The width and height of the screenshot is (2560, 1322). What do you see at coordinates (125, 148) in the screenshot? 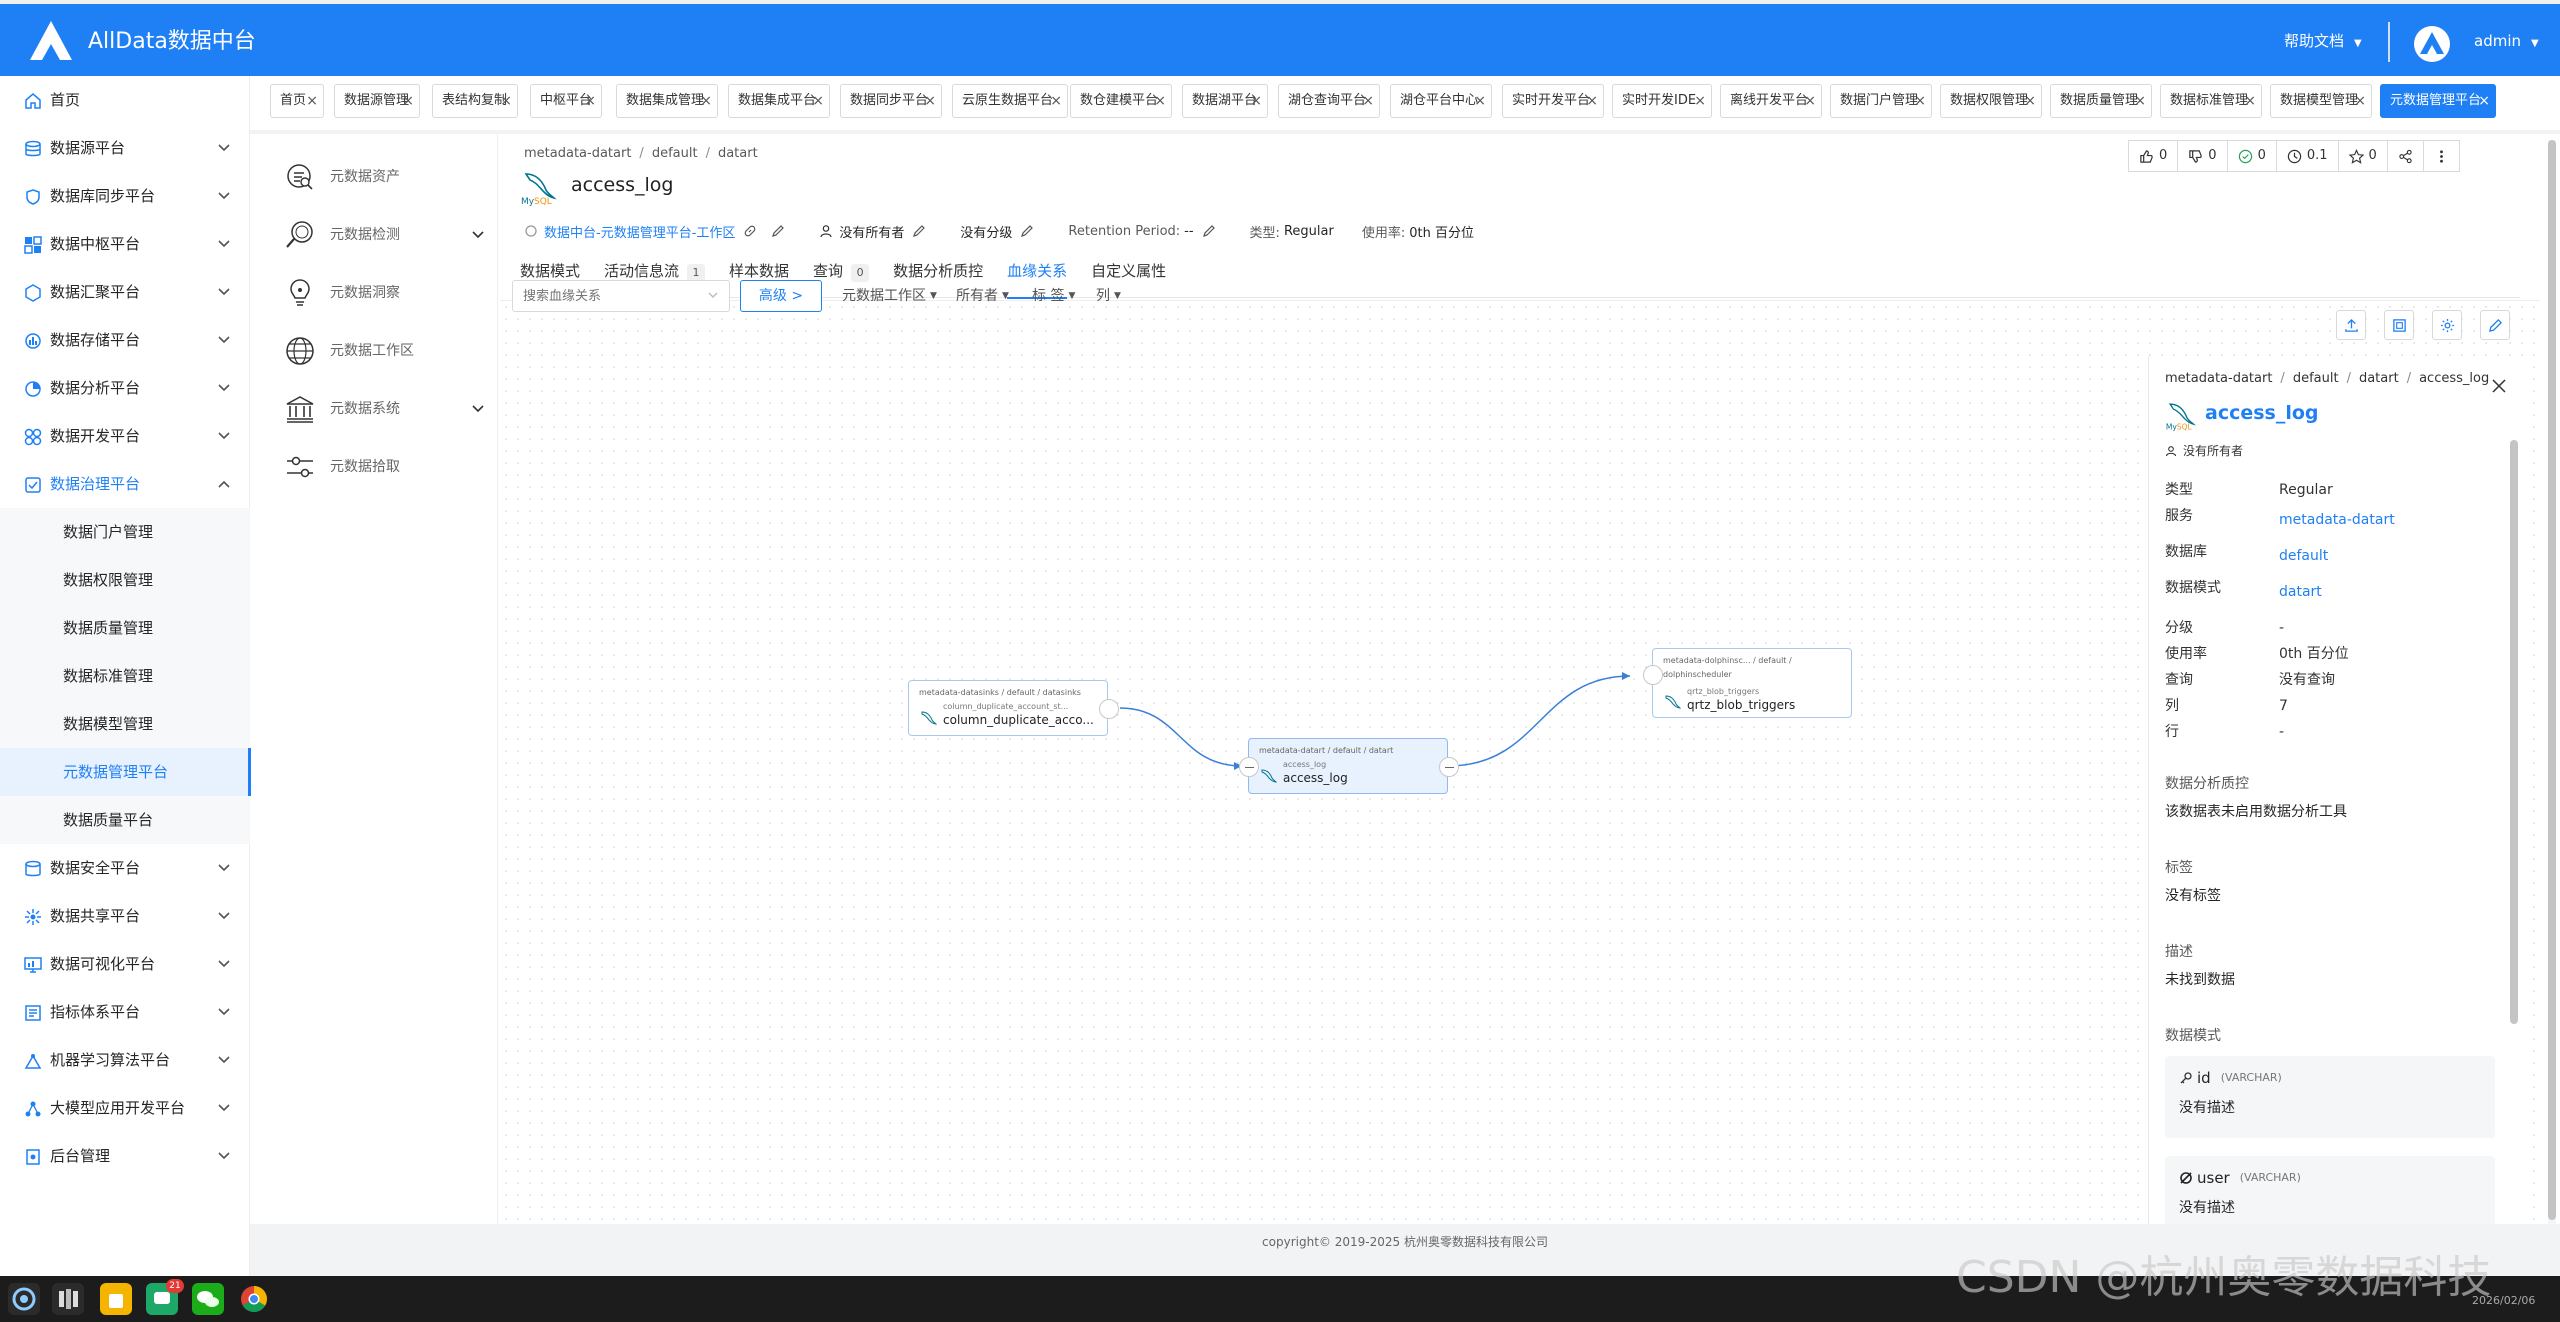
I see `sidebar-item-datasource: 数据源平台` at bounding box center [125, 148].